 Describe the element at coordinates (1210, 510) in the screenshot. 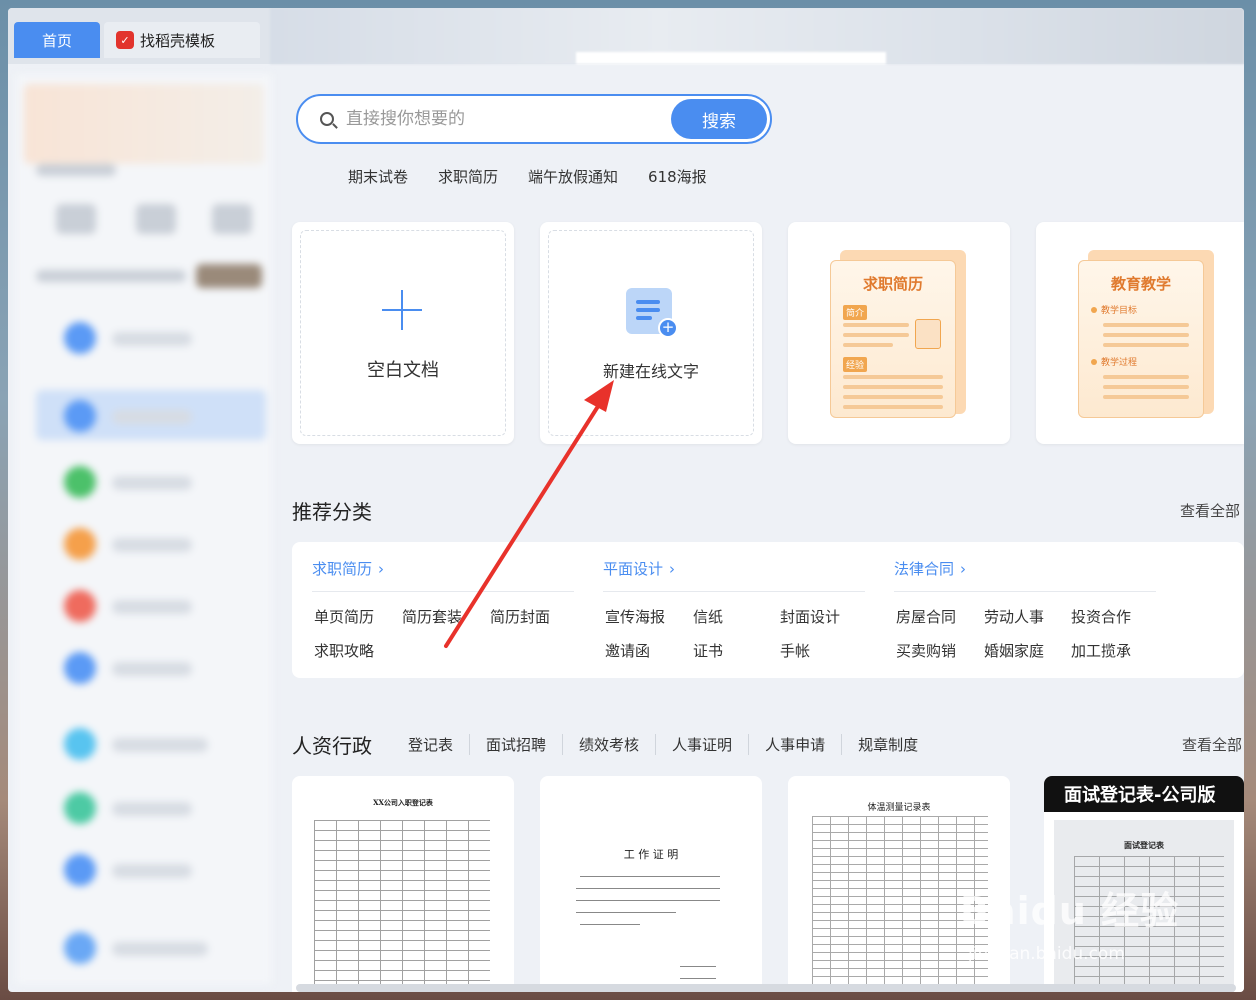

I see `recommend-see-all-link: 查看全部` at that location.